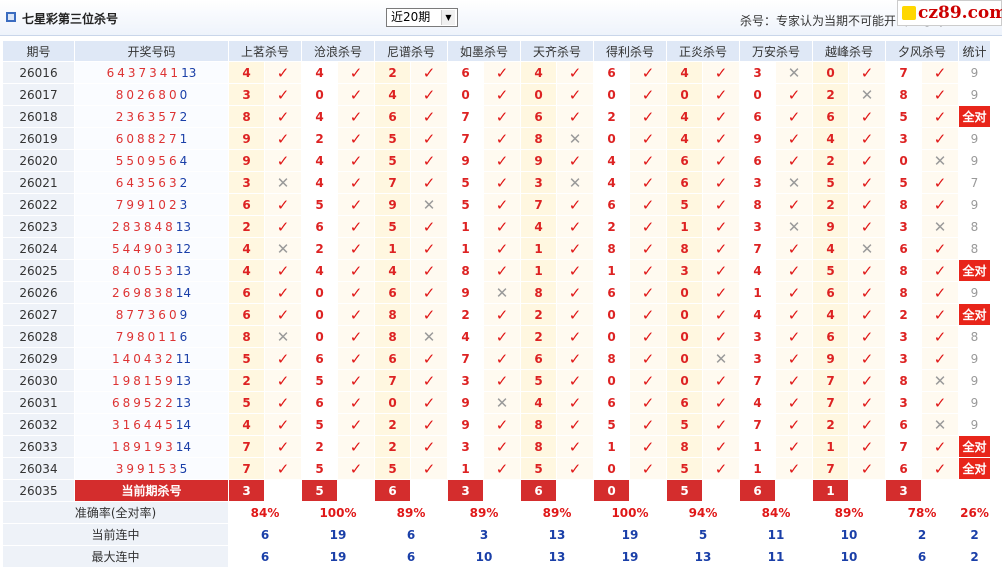  I want to click on draw-cell: 28384813, so click(151, 226).